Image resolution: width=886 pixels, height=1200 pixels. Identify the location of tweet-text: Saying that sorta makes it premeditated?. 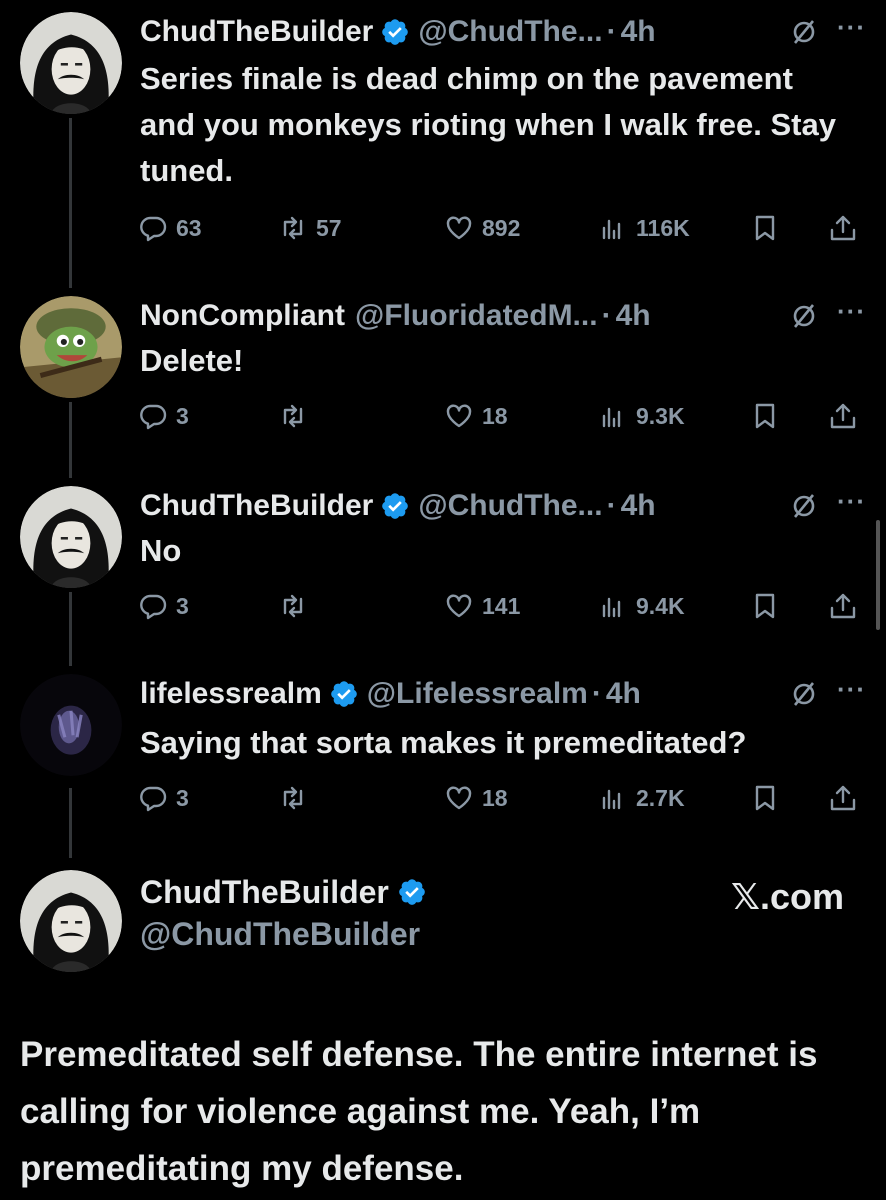
(443, 742).